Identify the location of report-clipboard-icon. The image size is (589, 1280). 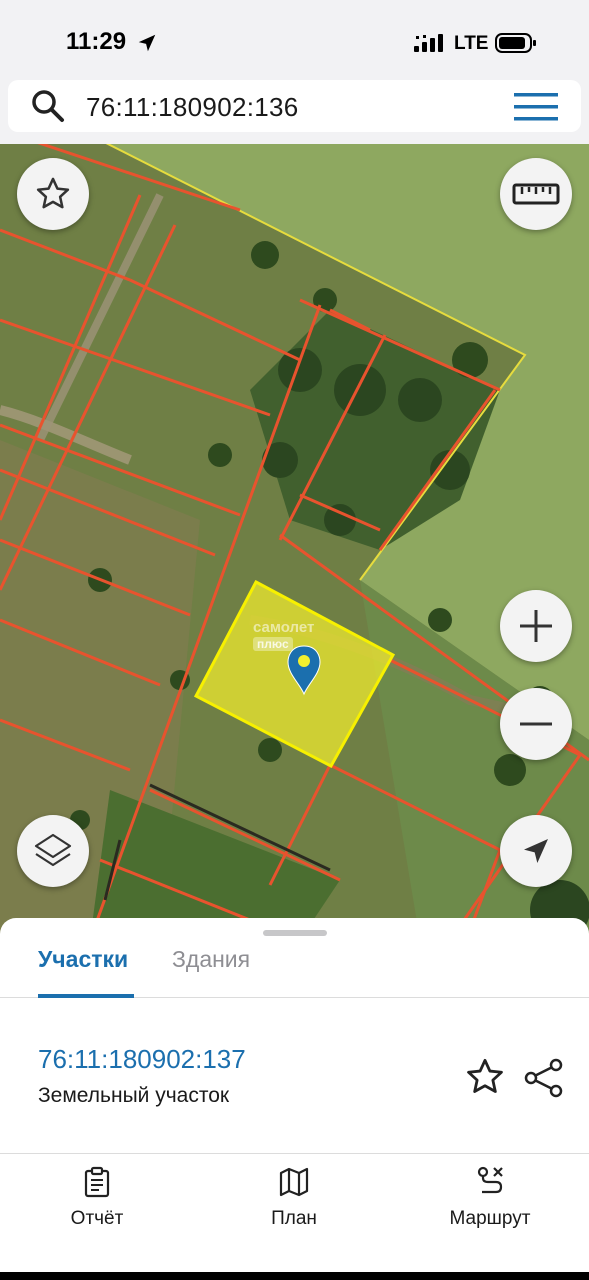
(97, 1182).